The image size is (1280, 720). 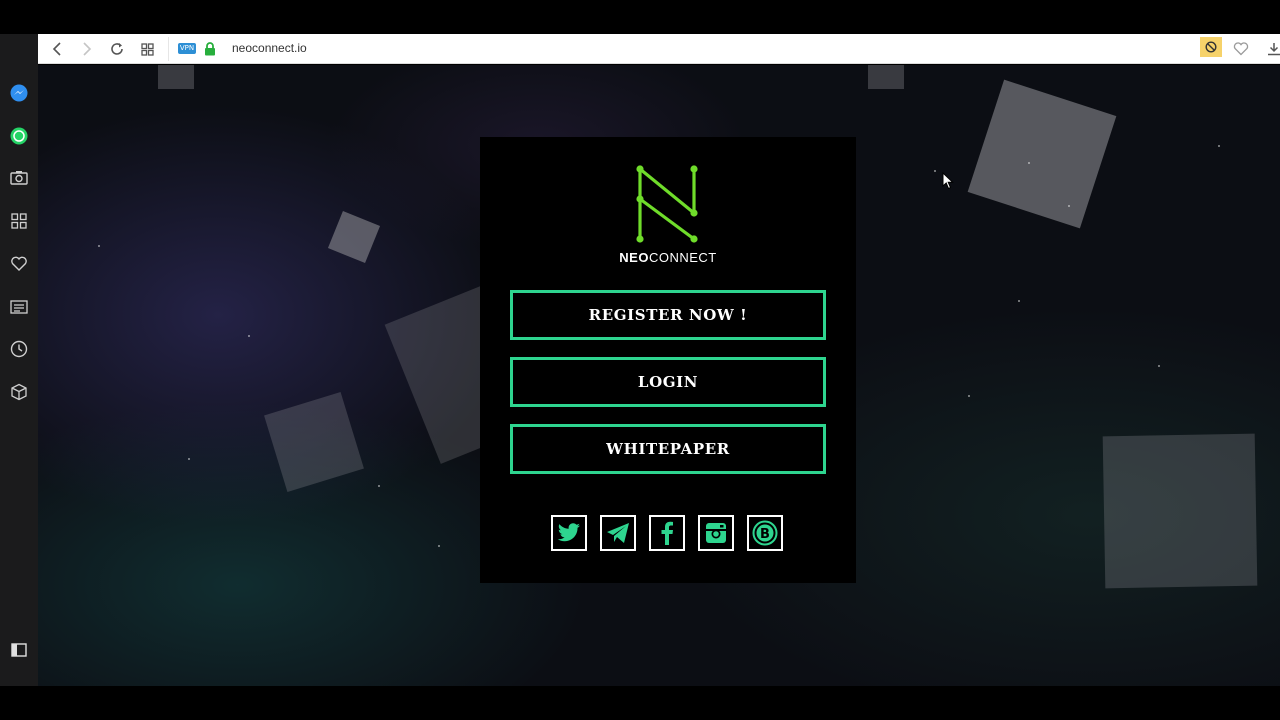 I want to click on back-icon, so click(x=57, y=49).